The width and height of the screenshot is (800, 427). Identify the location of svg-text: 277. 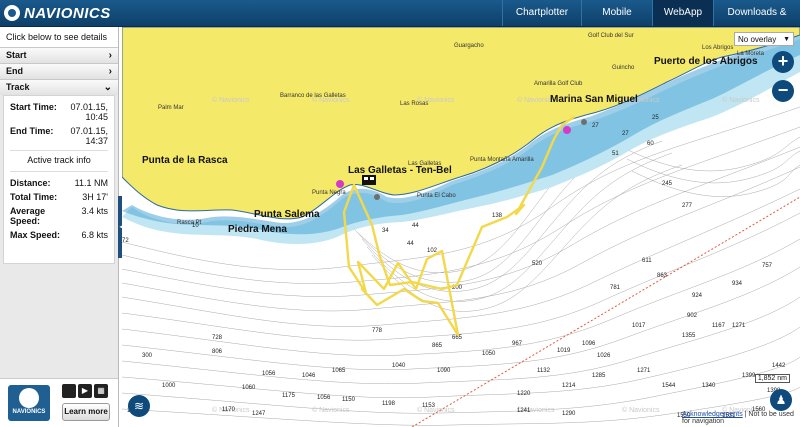
(687, 206).